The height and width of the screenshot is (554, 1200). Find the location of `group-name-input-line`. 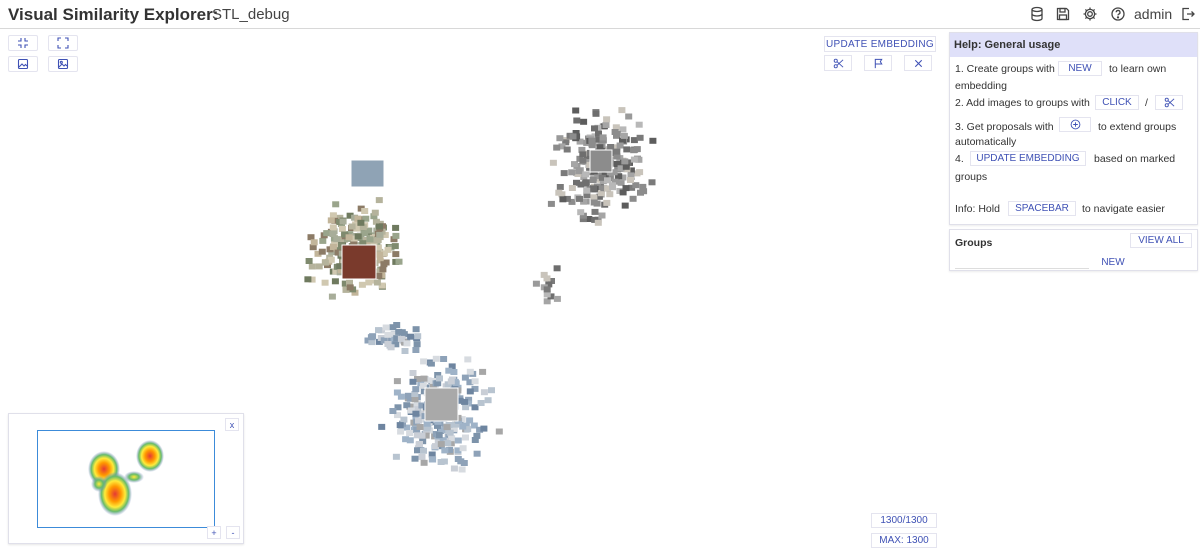

group-name-input-line is located at coordinates (1022, 268).